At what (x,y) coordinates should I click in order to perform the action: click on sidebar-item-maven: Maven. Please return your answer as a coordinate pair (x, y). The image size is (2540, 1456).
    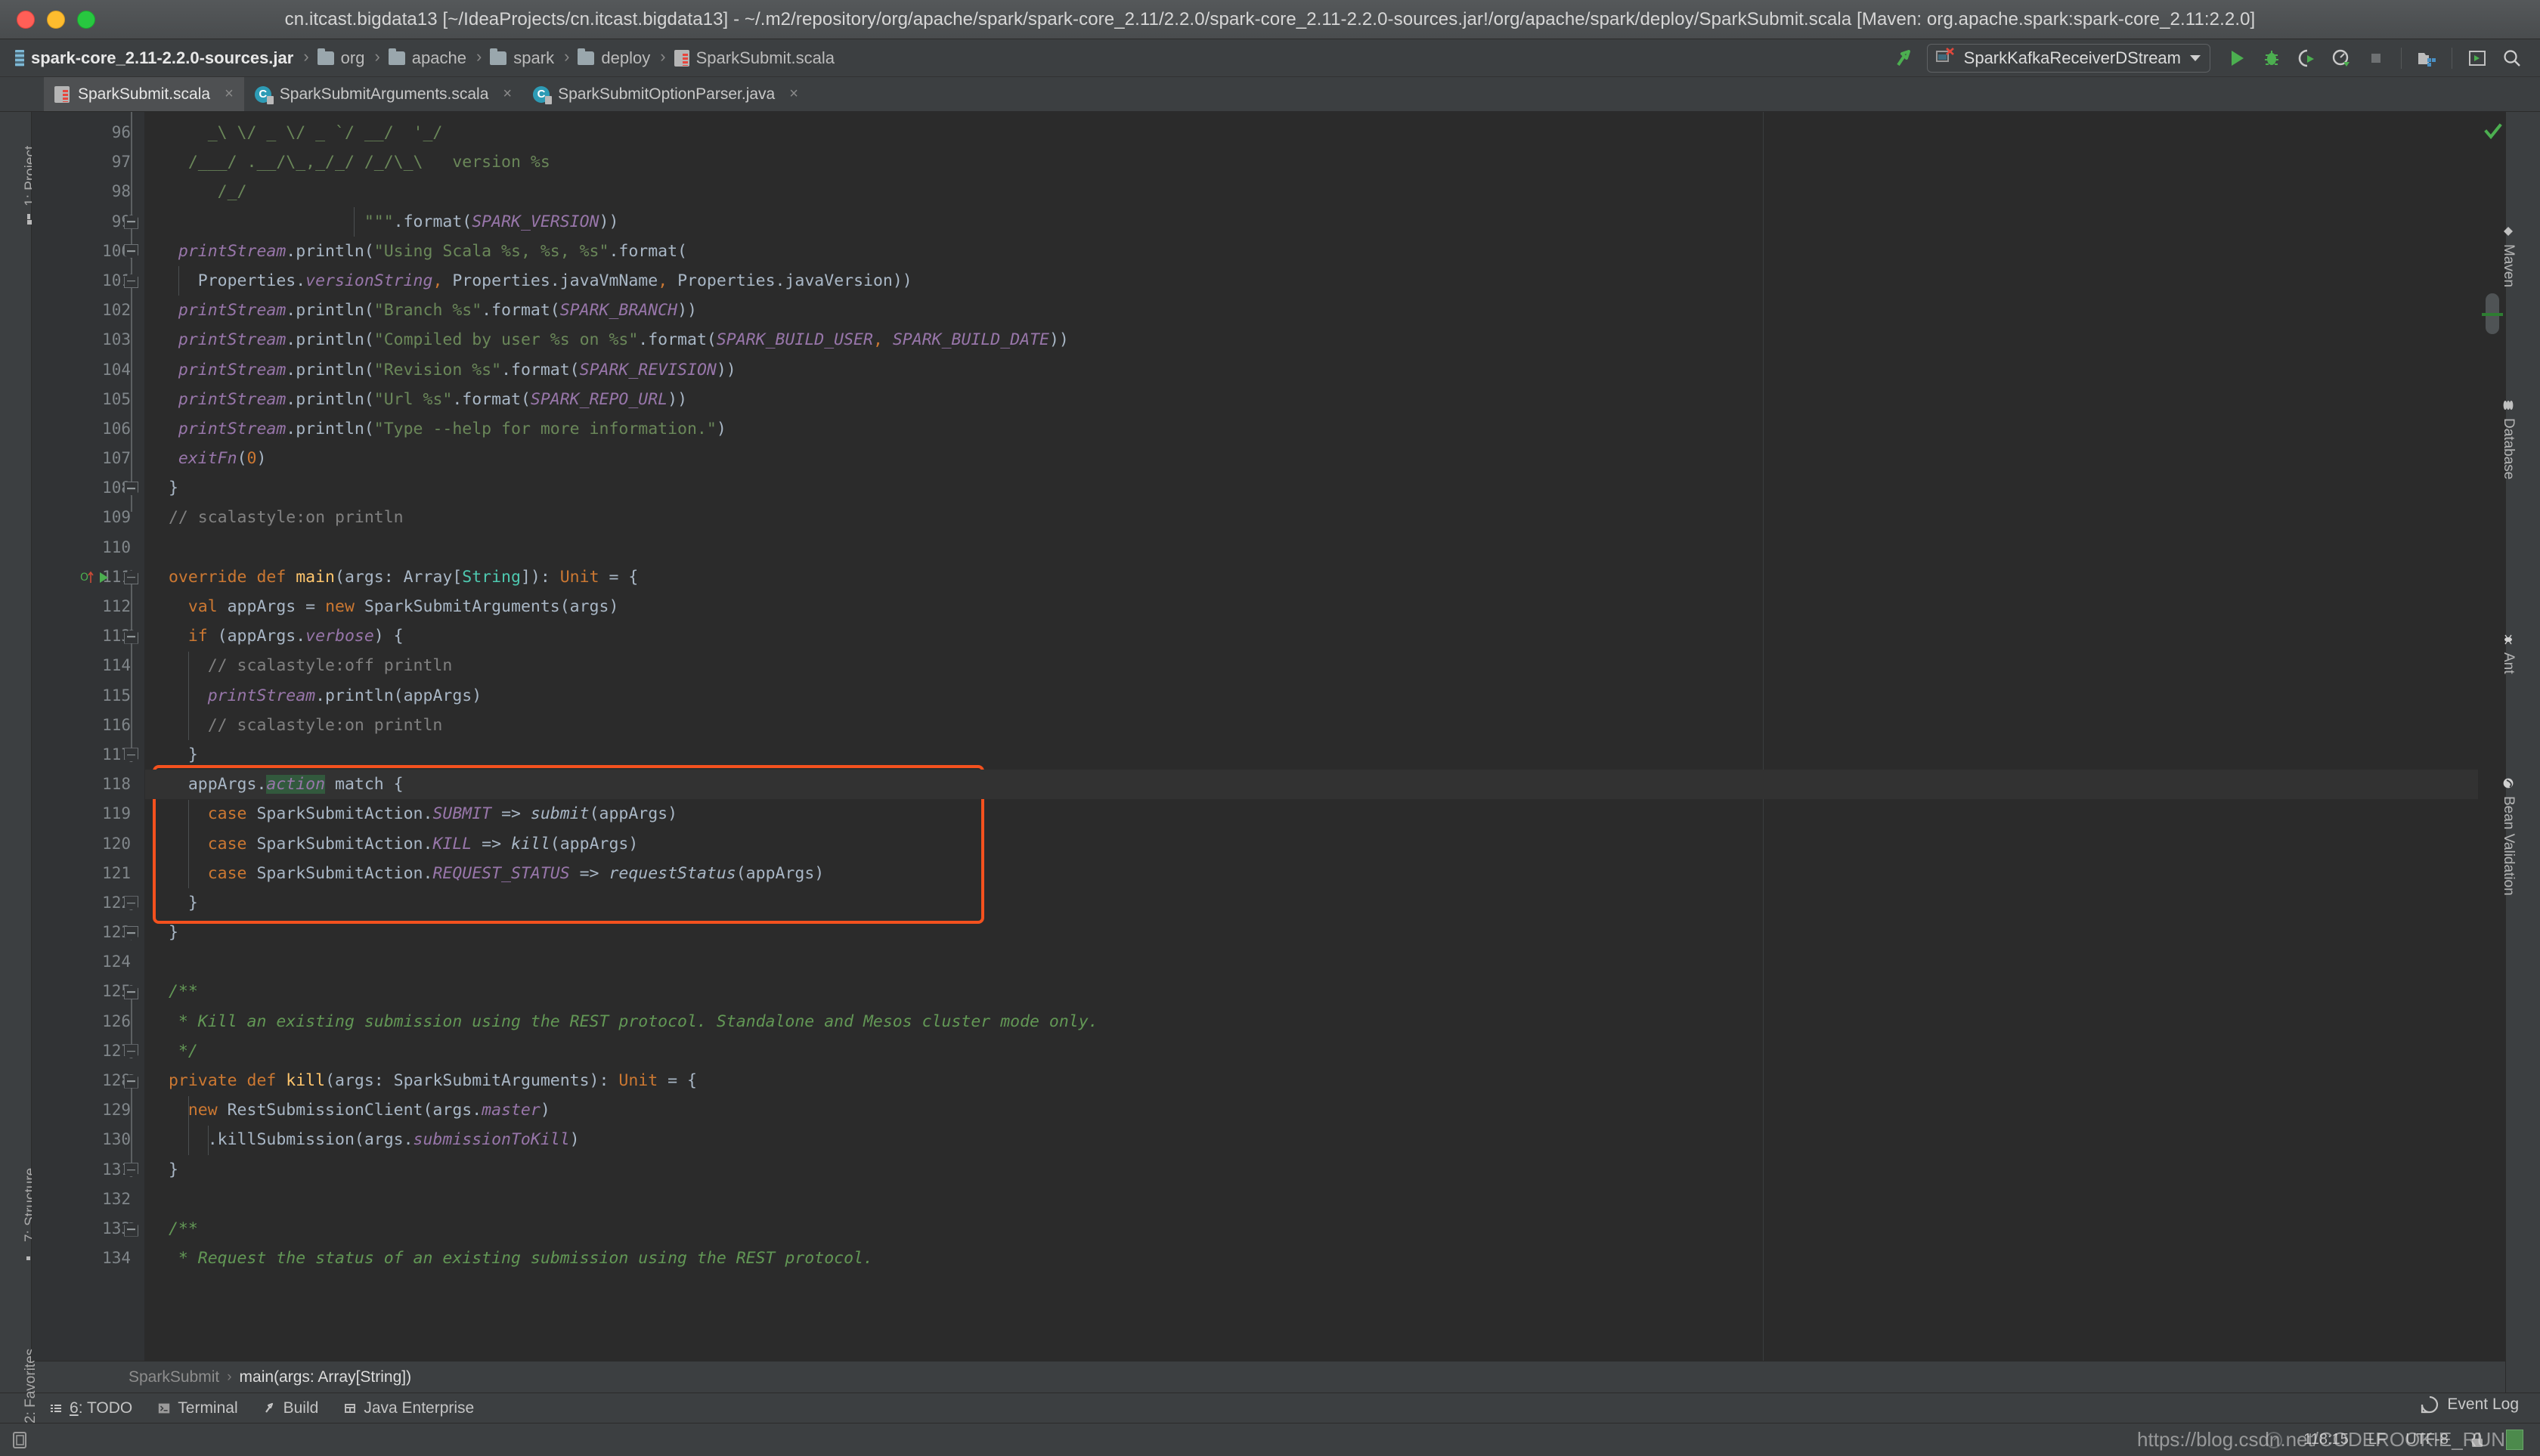
    Looking at the image, I should click on (2508, 256).